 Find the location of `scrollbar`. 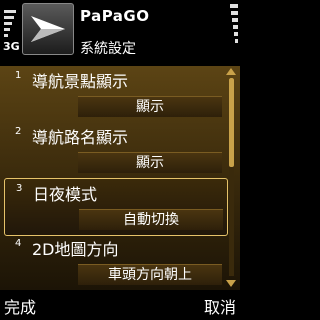

scrollbar is located at coordinates (231, 177).